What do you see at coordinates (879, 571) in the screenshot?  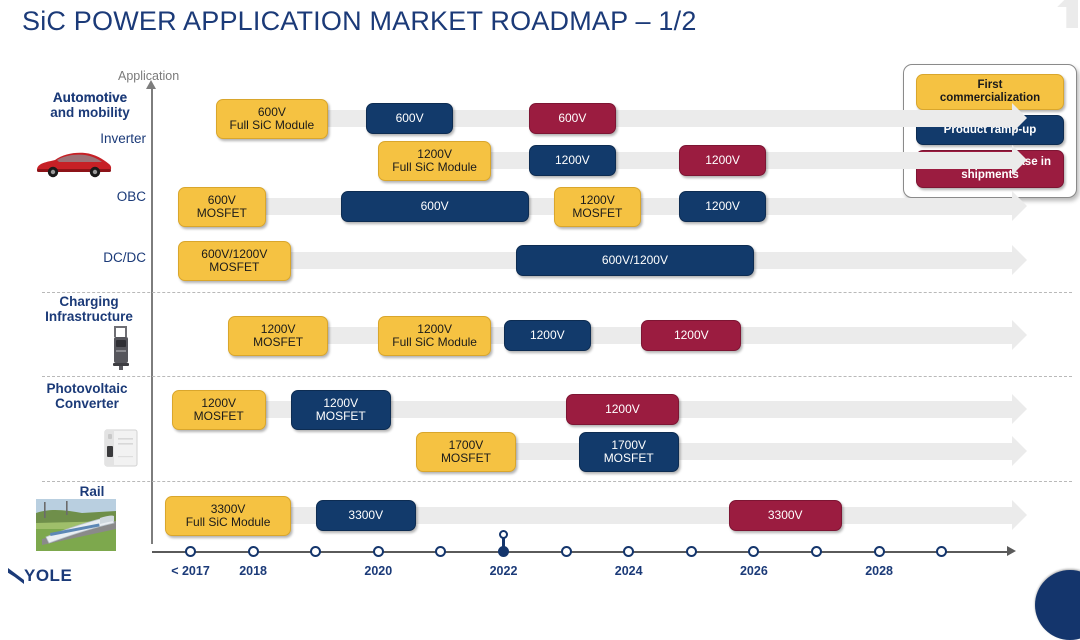 I see `time-axis-label: 2028` at bounding box center [879, 571].